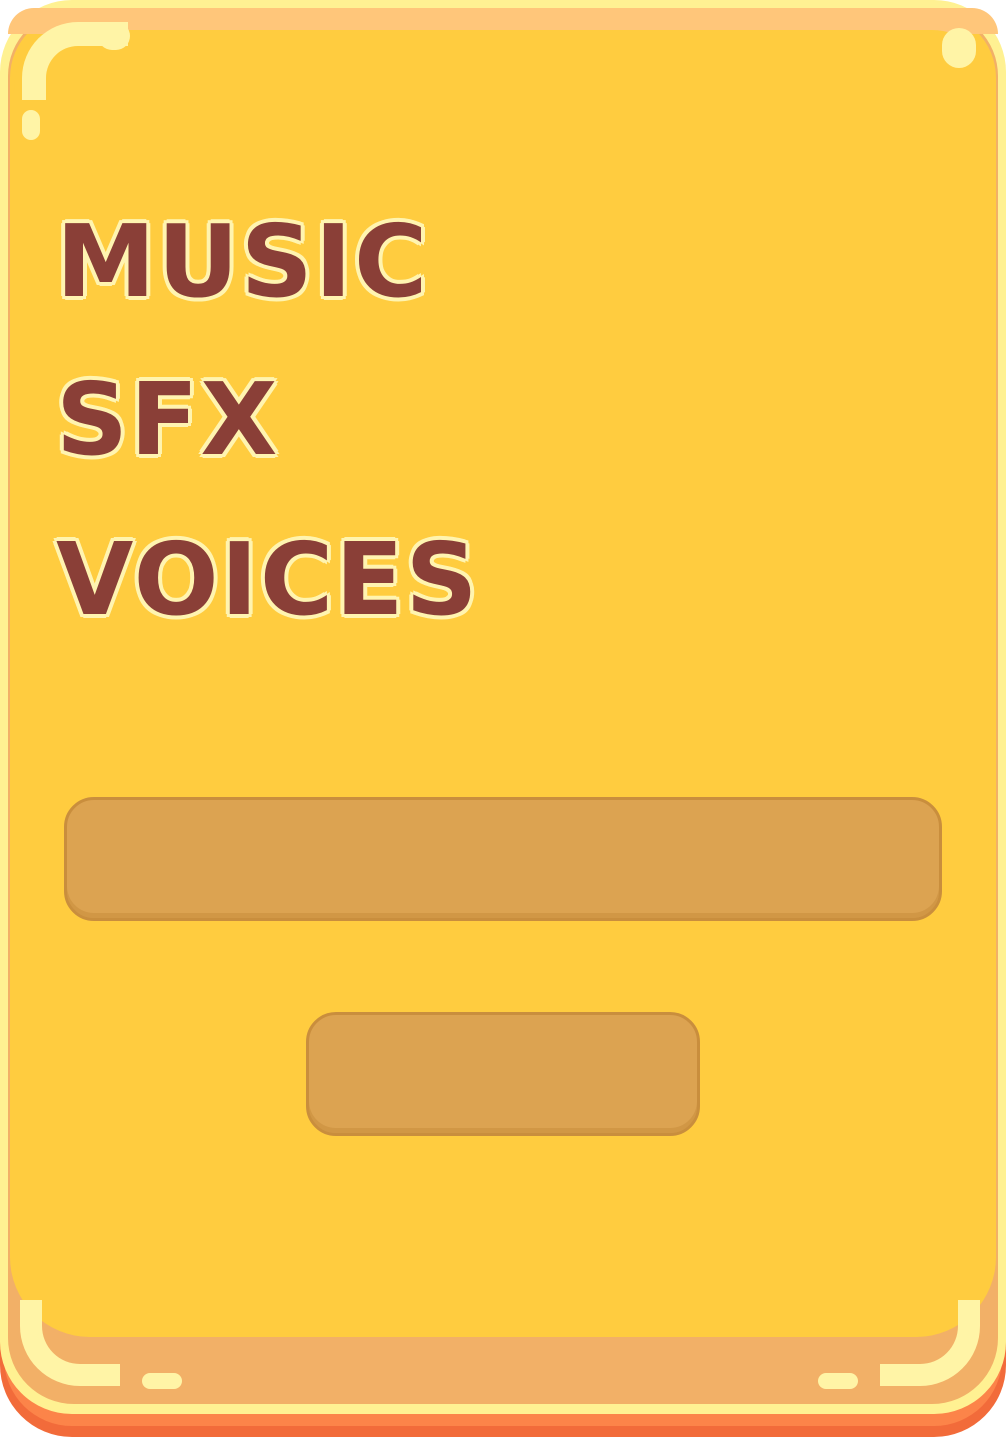  I want to click on voices-label: VOICES, so click(268, 579).